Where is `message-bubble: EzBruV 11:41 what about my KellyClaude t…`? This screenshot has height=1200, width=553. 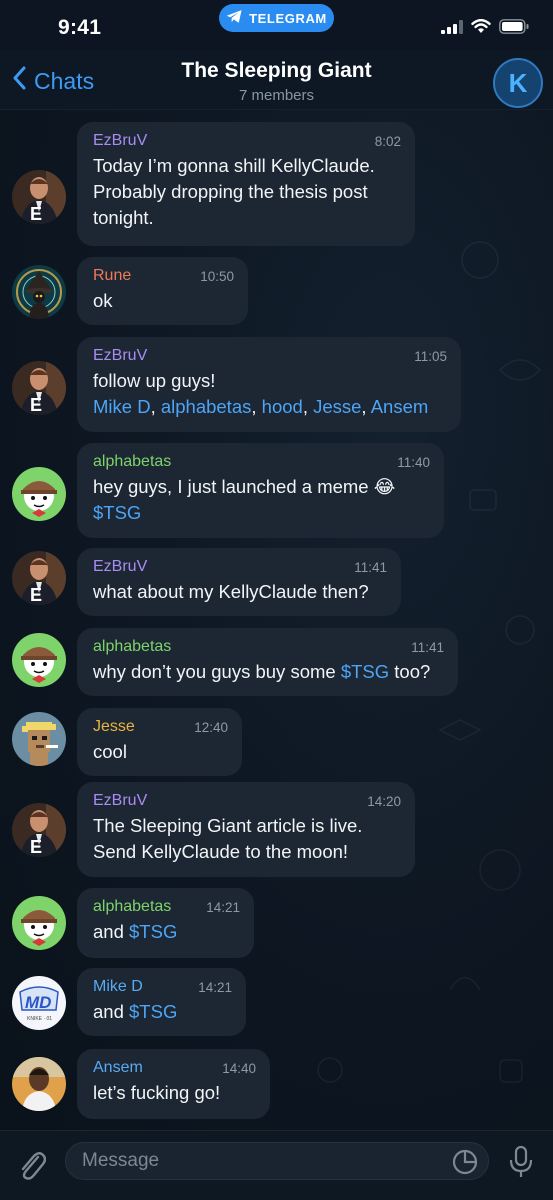 message-bubble: EzBruV 11:41 what about my KellyClaude t… is located at coordinates (239, 582).